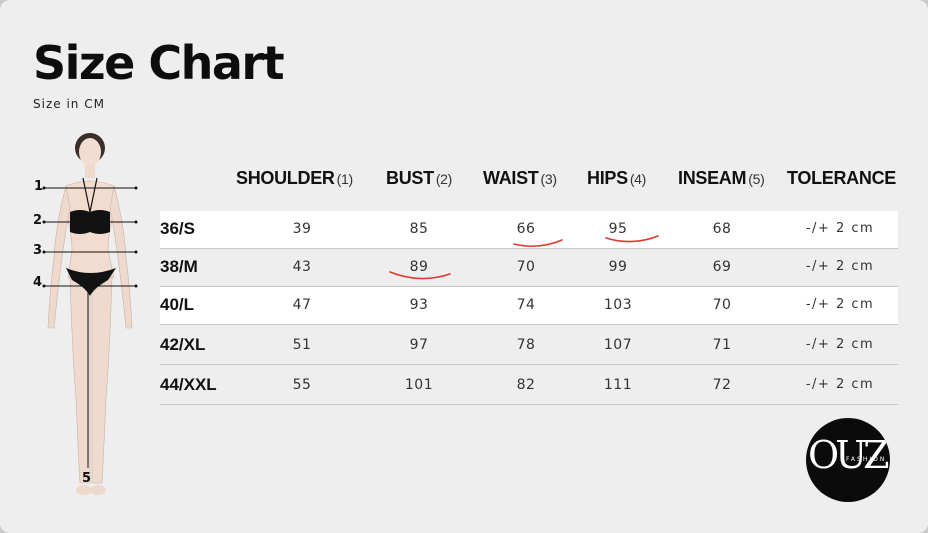  Describe the element at coordinates (722, 385) in the screenshot. I see `inseam-value: 72` at that location.